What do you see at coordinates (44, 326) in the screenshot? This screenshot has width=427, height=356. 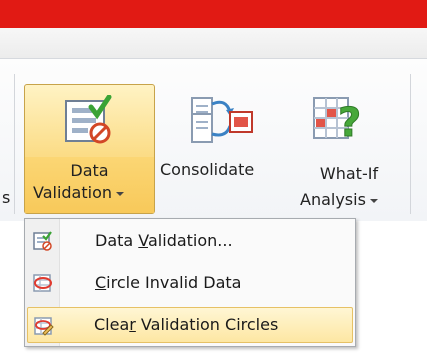 I see `clear-circles-icon` at bounding box center [44, 326].